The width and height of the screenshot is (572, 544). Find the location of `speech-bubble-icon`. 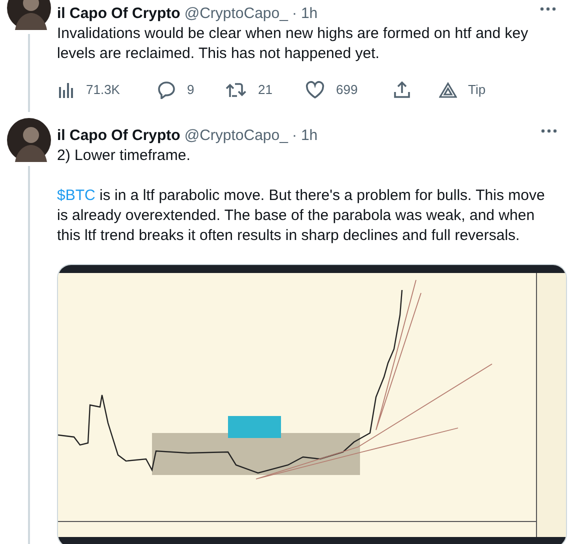

speech-bubble-icon is located at coordinates (166, 89).